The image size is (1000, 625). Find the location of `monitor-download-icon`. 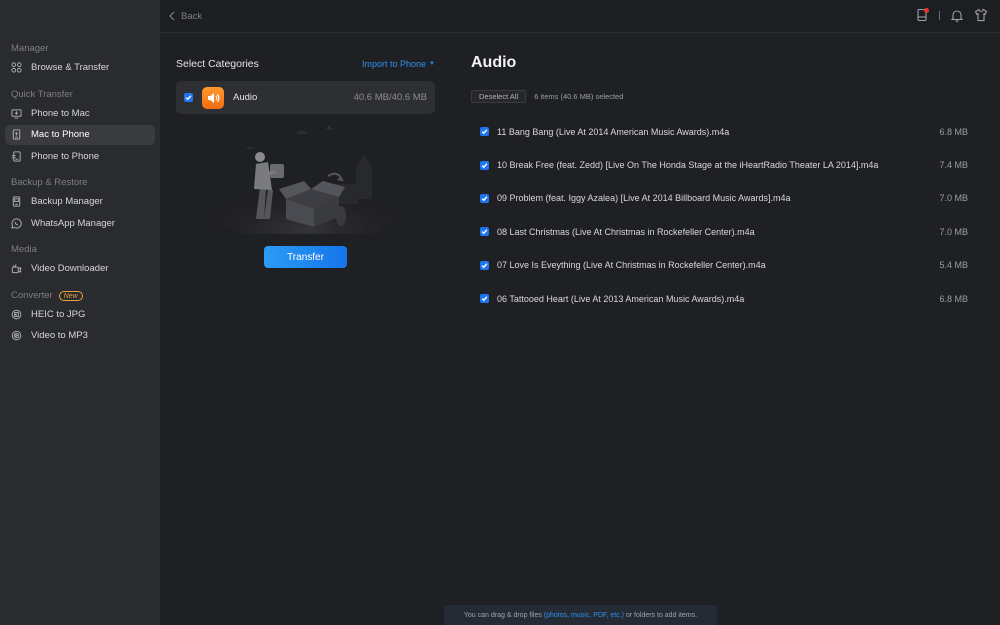

monitor-download-icon is located at coordinates (16, 113).